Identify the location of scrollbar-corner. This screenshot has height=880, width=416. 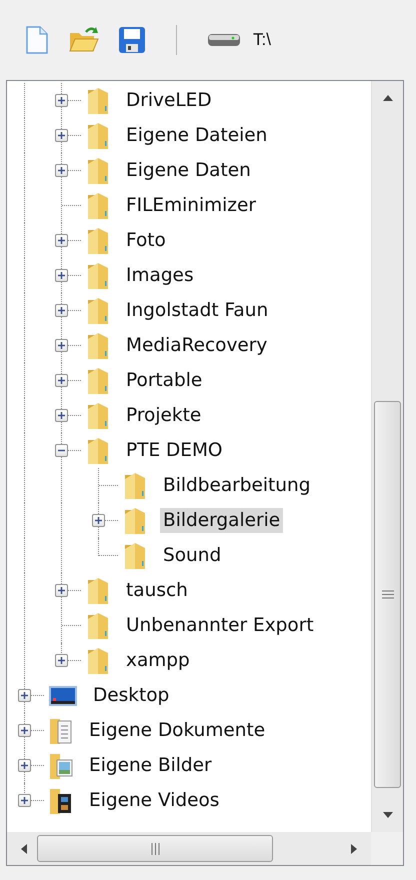
(387, 848).